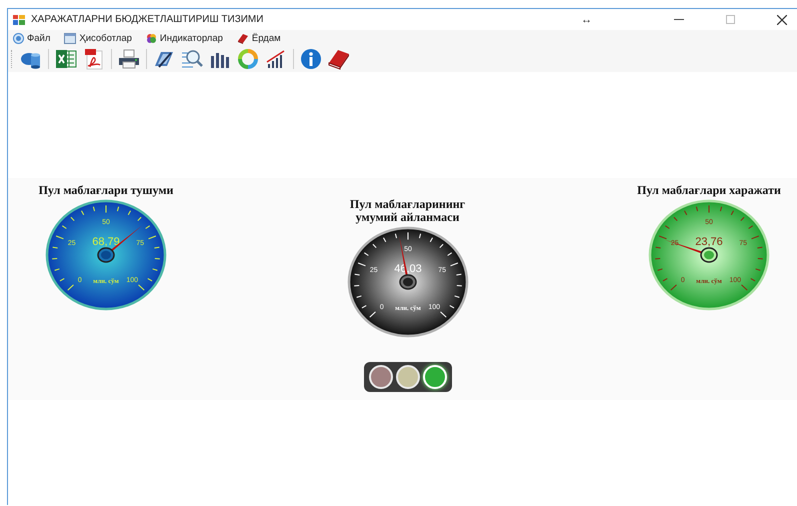  Describe the element at coordinates (105, 38) in the screenshot. I see `menu-item: Ҳисоботлар` at that location.